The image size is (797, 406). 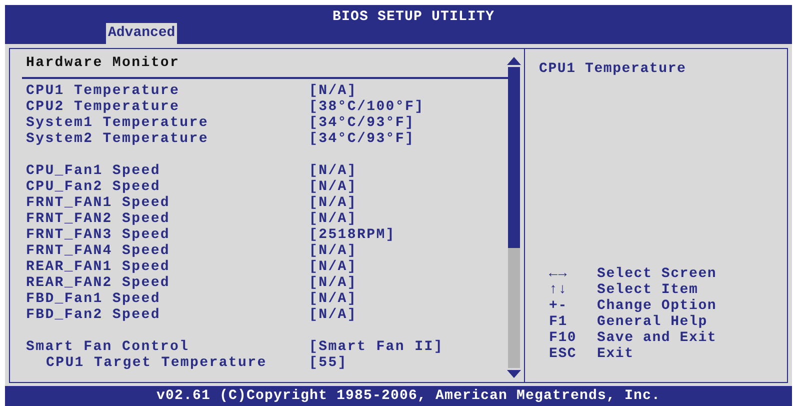 I want to click on setting-label: REAR_FAN1 Speed, so click(x=167, y=267).